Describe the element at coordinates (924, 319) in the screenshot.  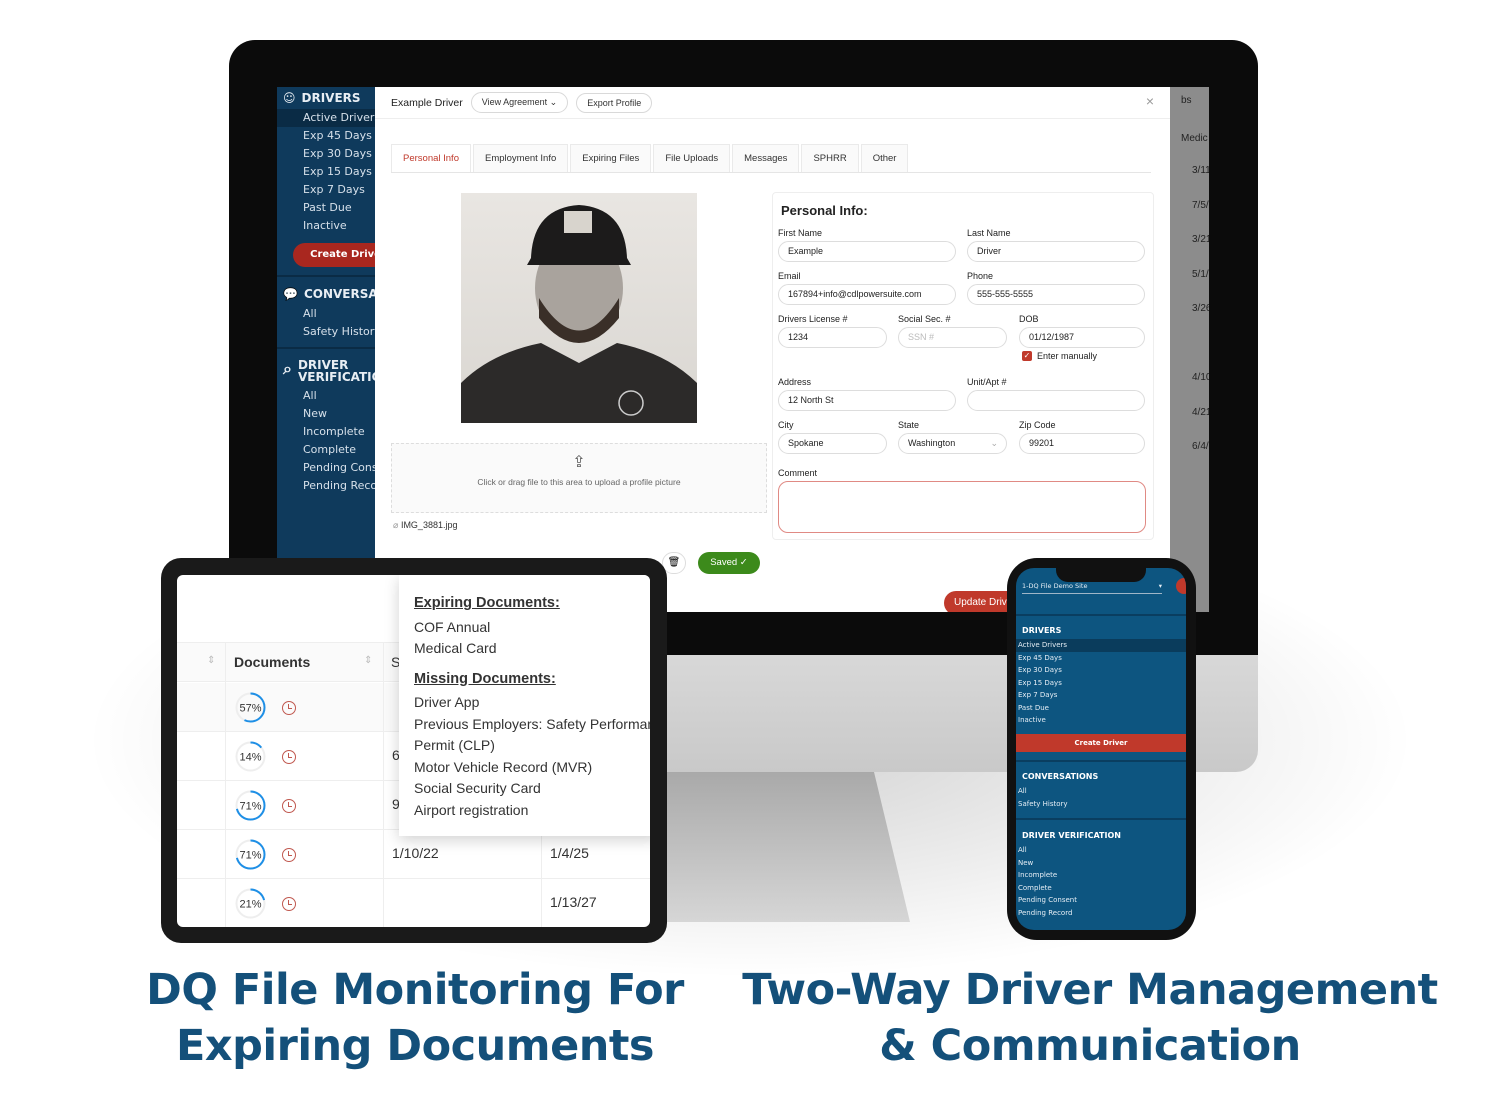
I see `ssn-label: Social Sec. #` at that location.